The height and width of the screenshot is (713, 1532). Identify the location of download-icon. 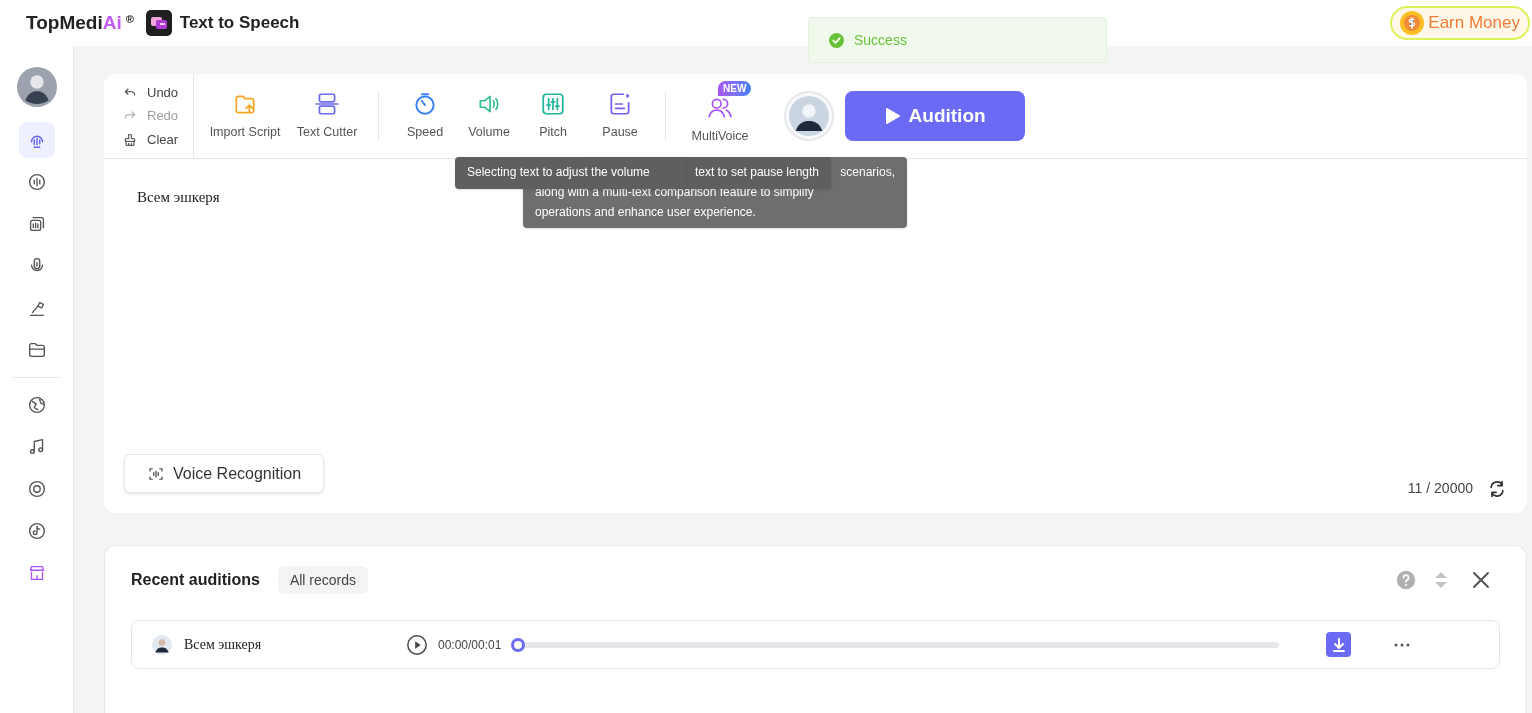
(1338, 644).